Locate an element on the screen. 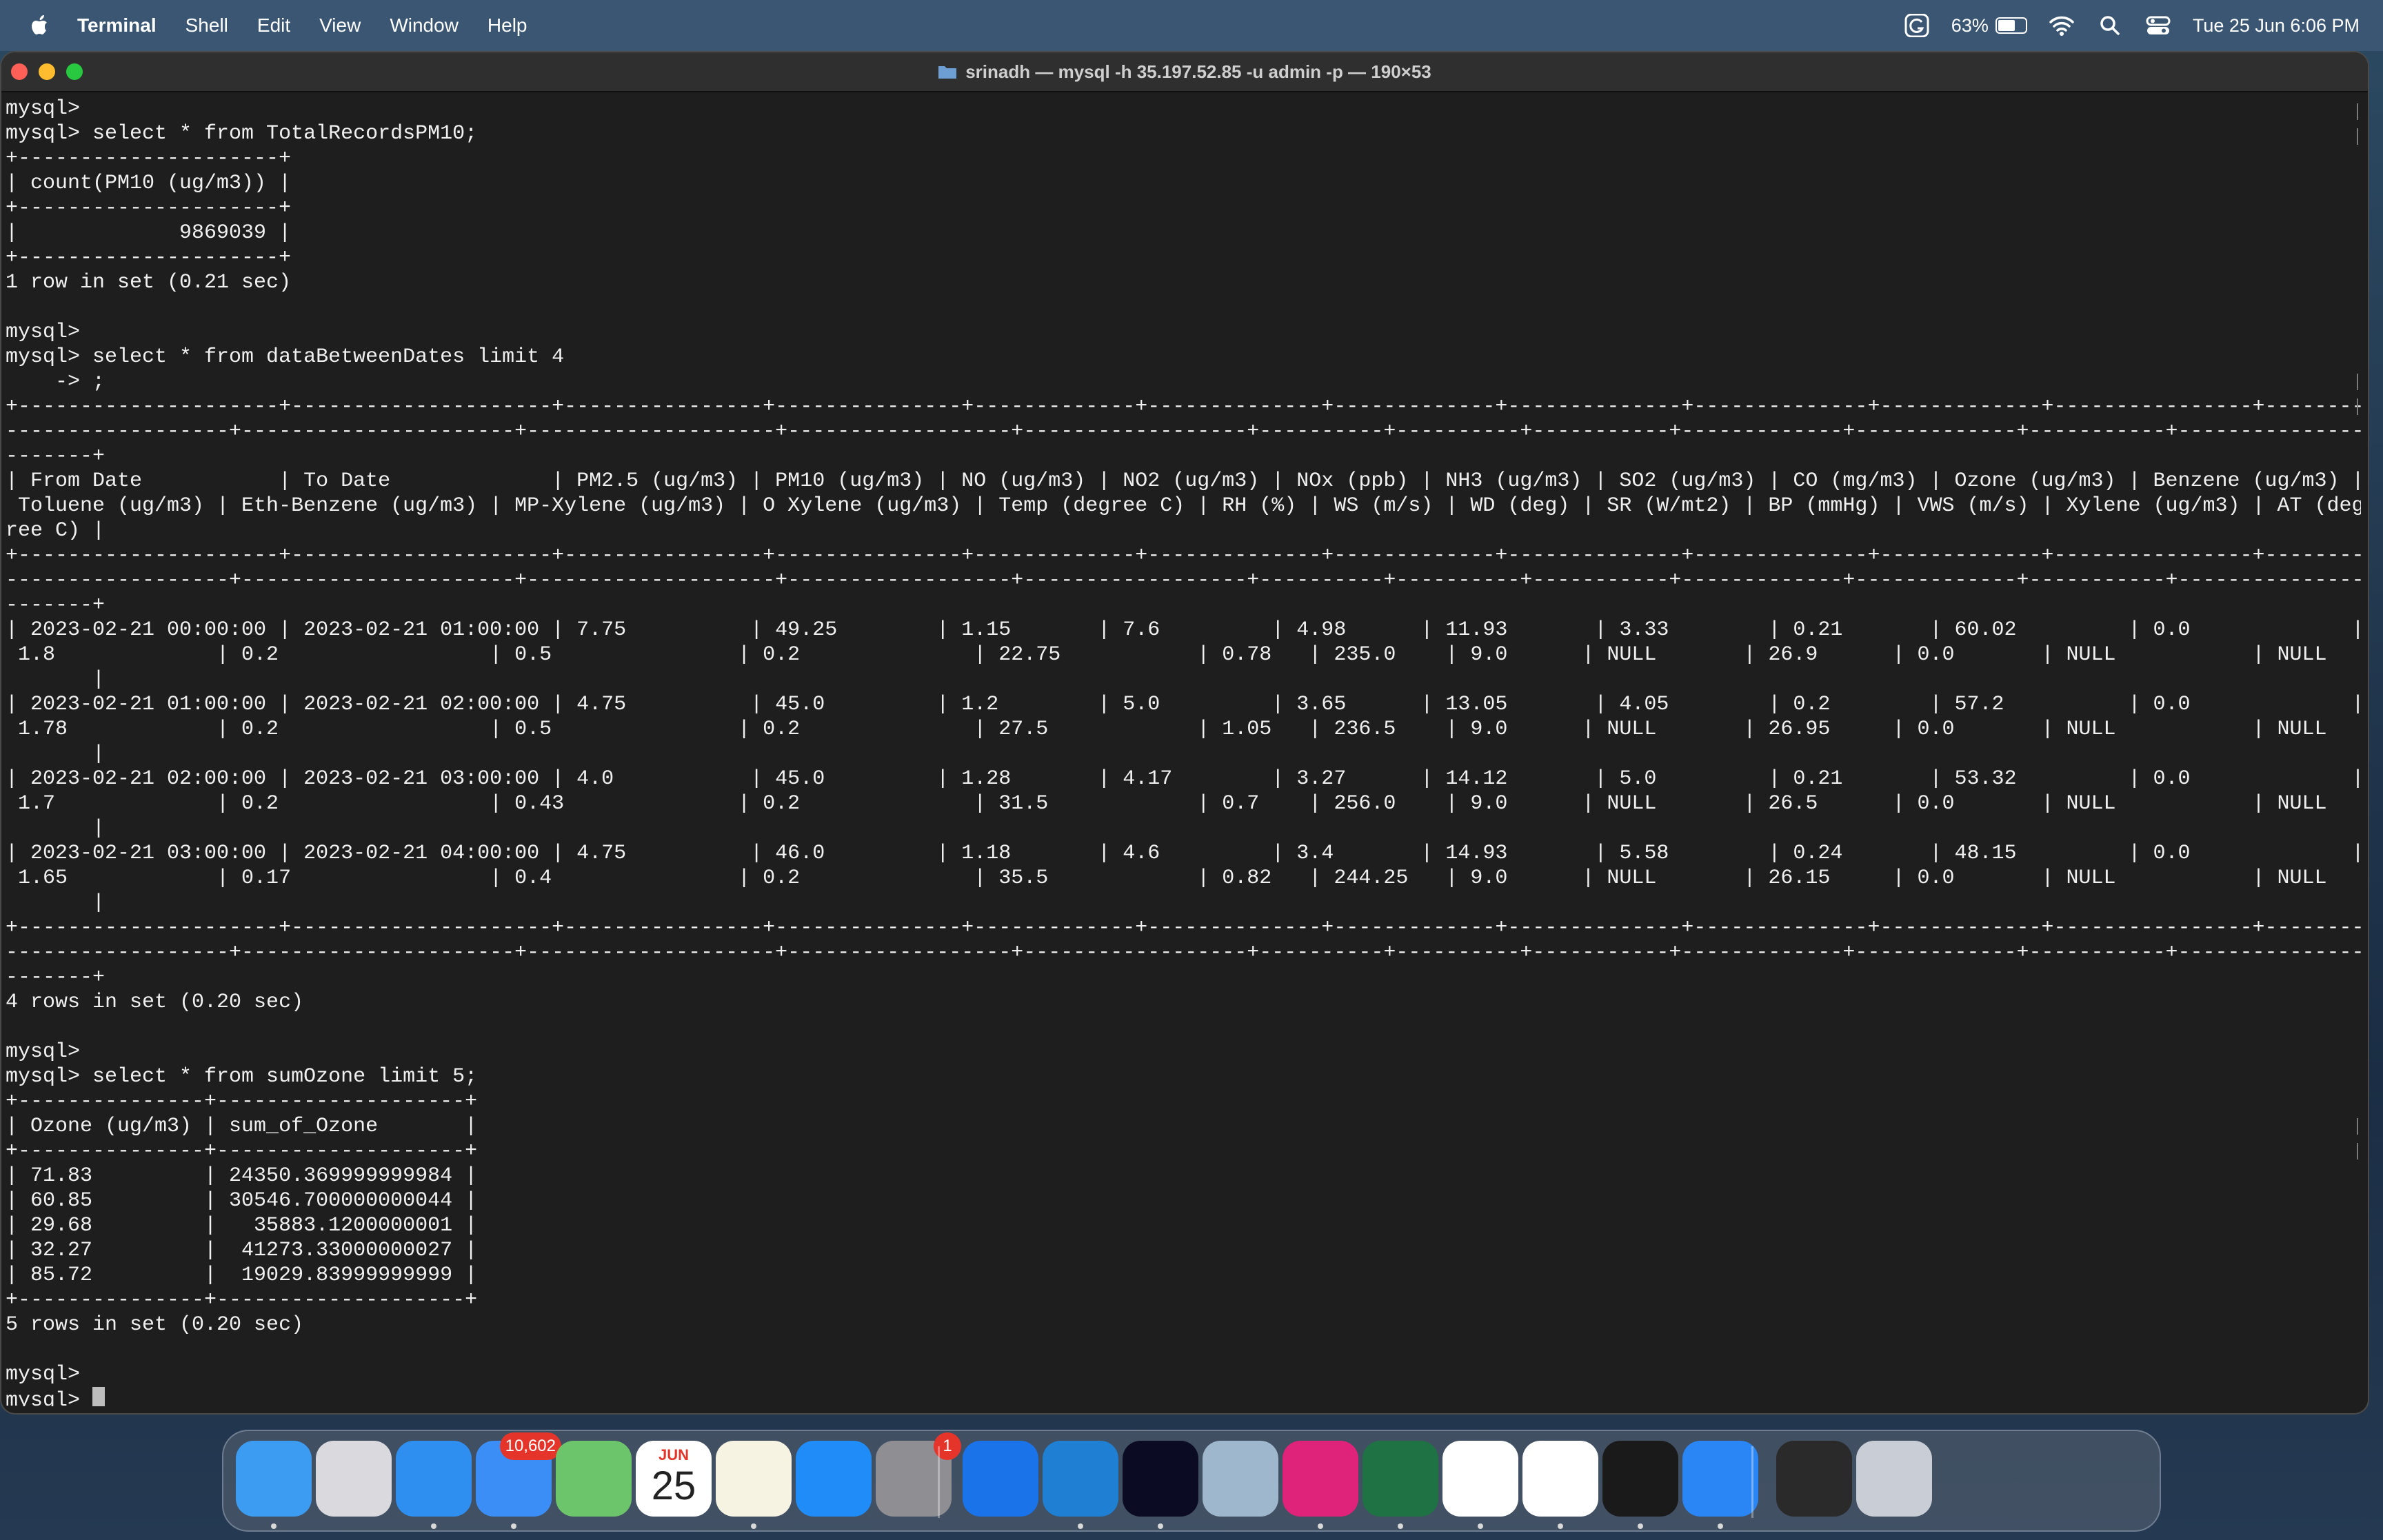 Image resolution: width=2383 pixels, height=1540 pixels. maps-icon is located at coordinates (594, 1479).